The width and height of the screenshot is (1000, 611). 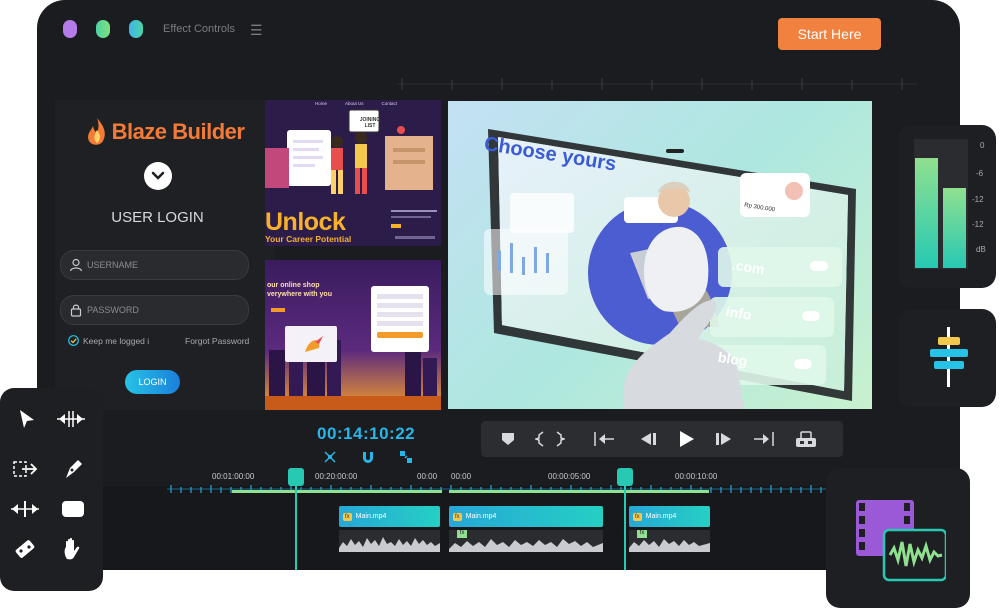 I want to click on thumb1-subhead: Your Career Potential, so click(x=308, y=239).